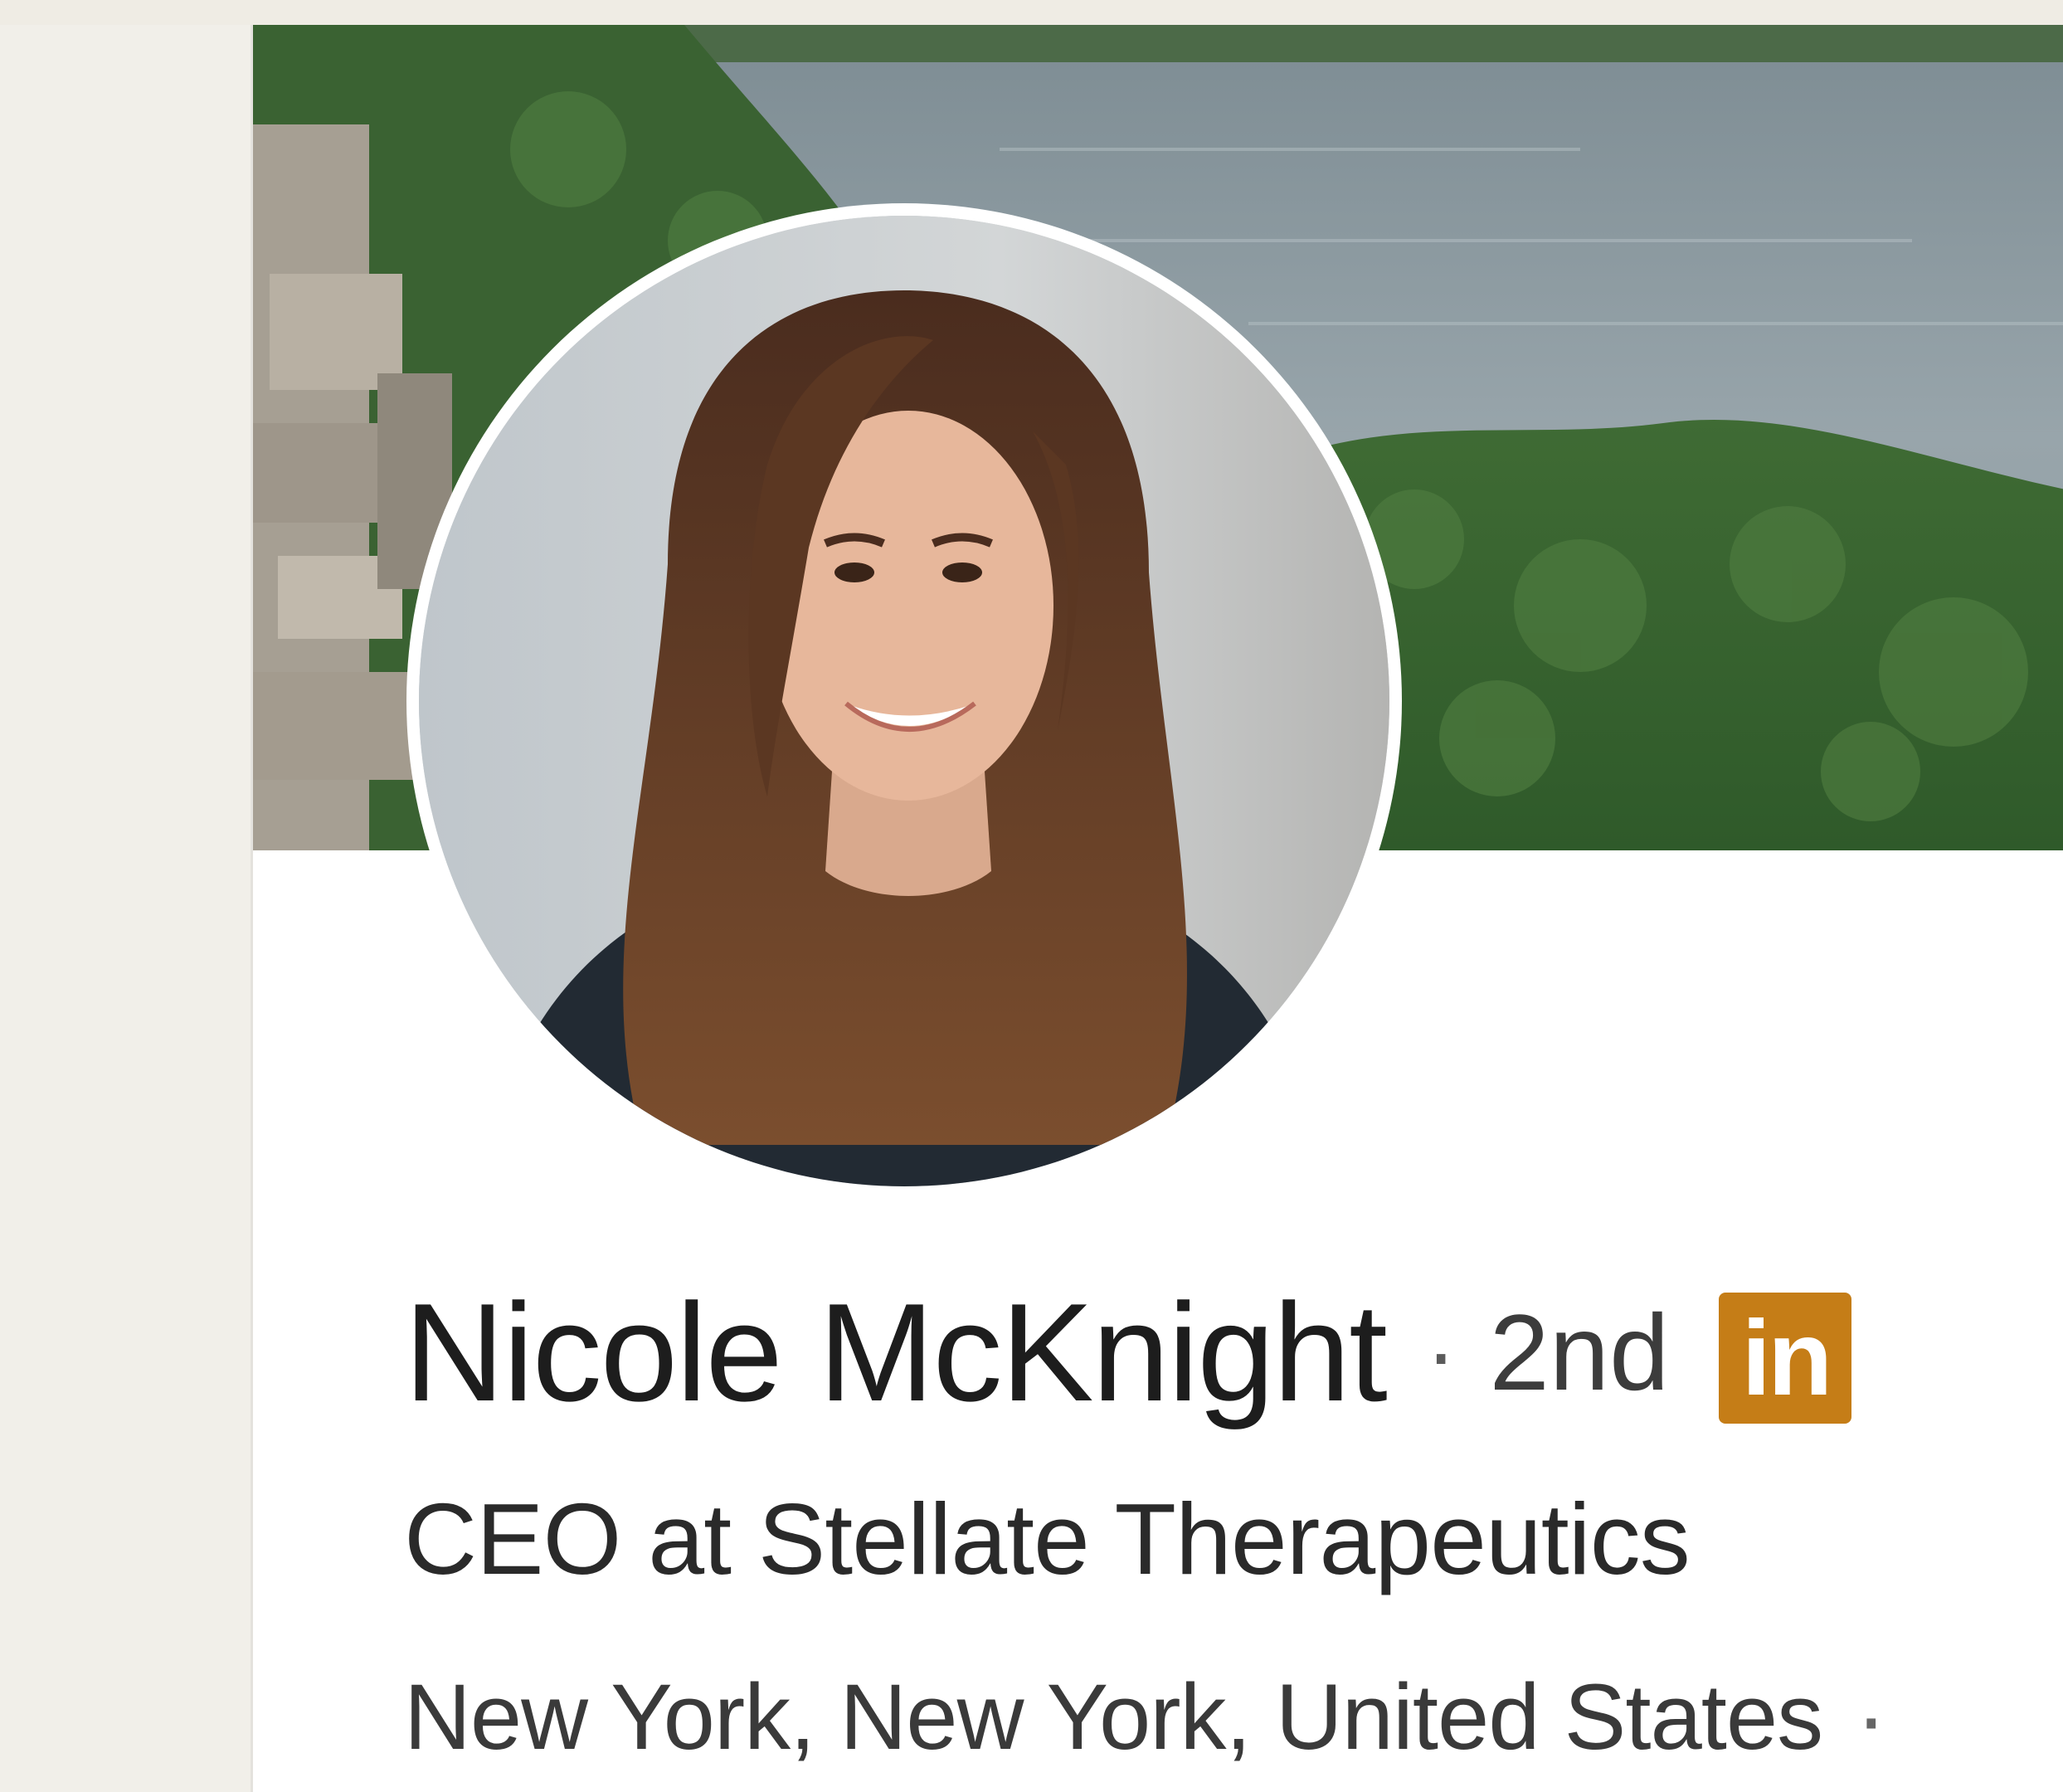 Image resolution: width=2063 pixels, height=1792 pixels. I want to click on connection-degree: 2nd, so click(1580, 1352).